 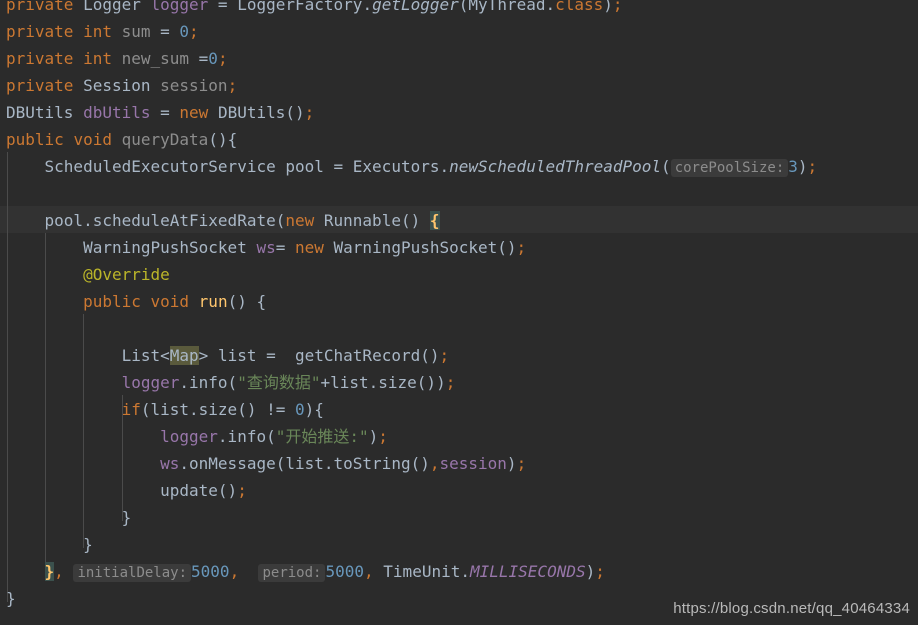 What do you see at coordinates (217, 409) in the screenshot?
I see `code-token: (list.size() !=` at bounding box center [217, 409].